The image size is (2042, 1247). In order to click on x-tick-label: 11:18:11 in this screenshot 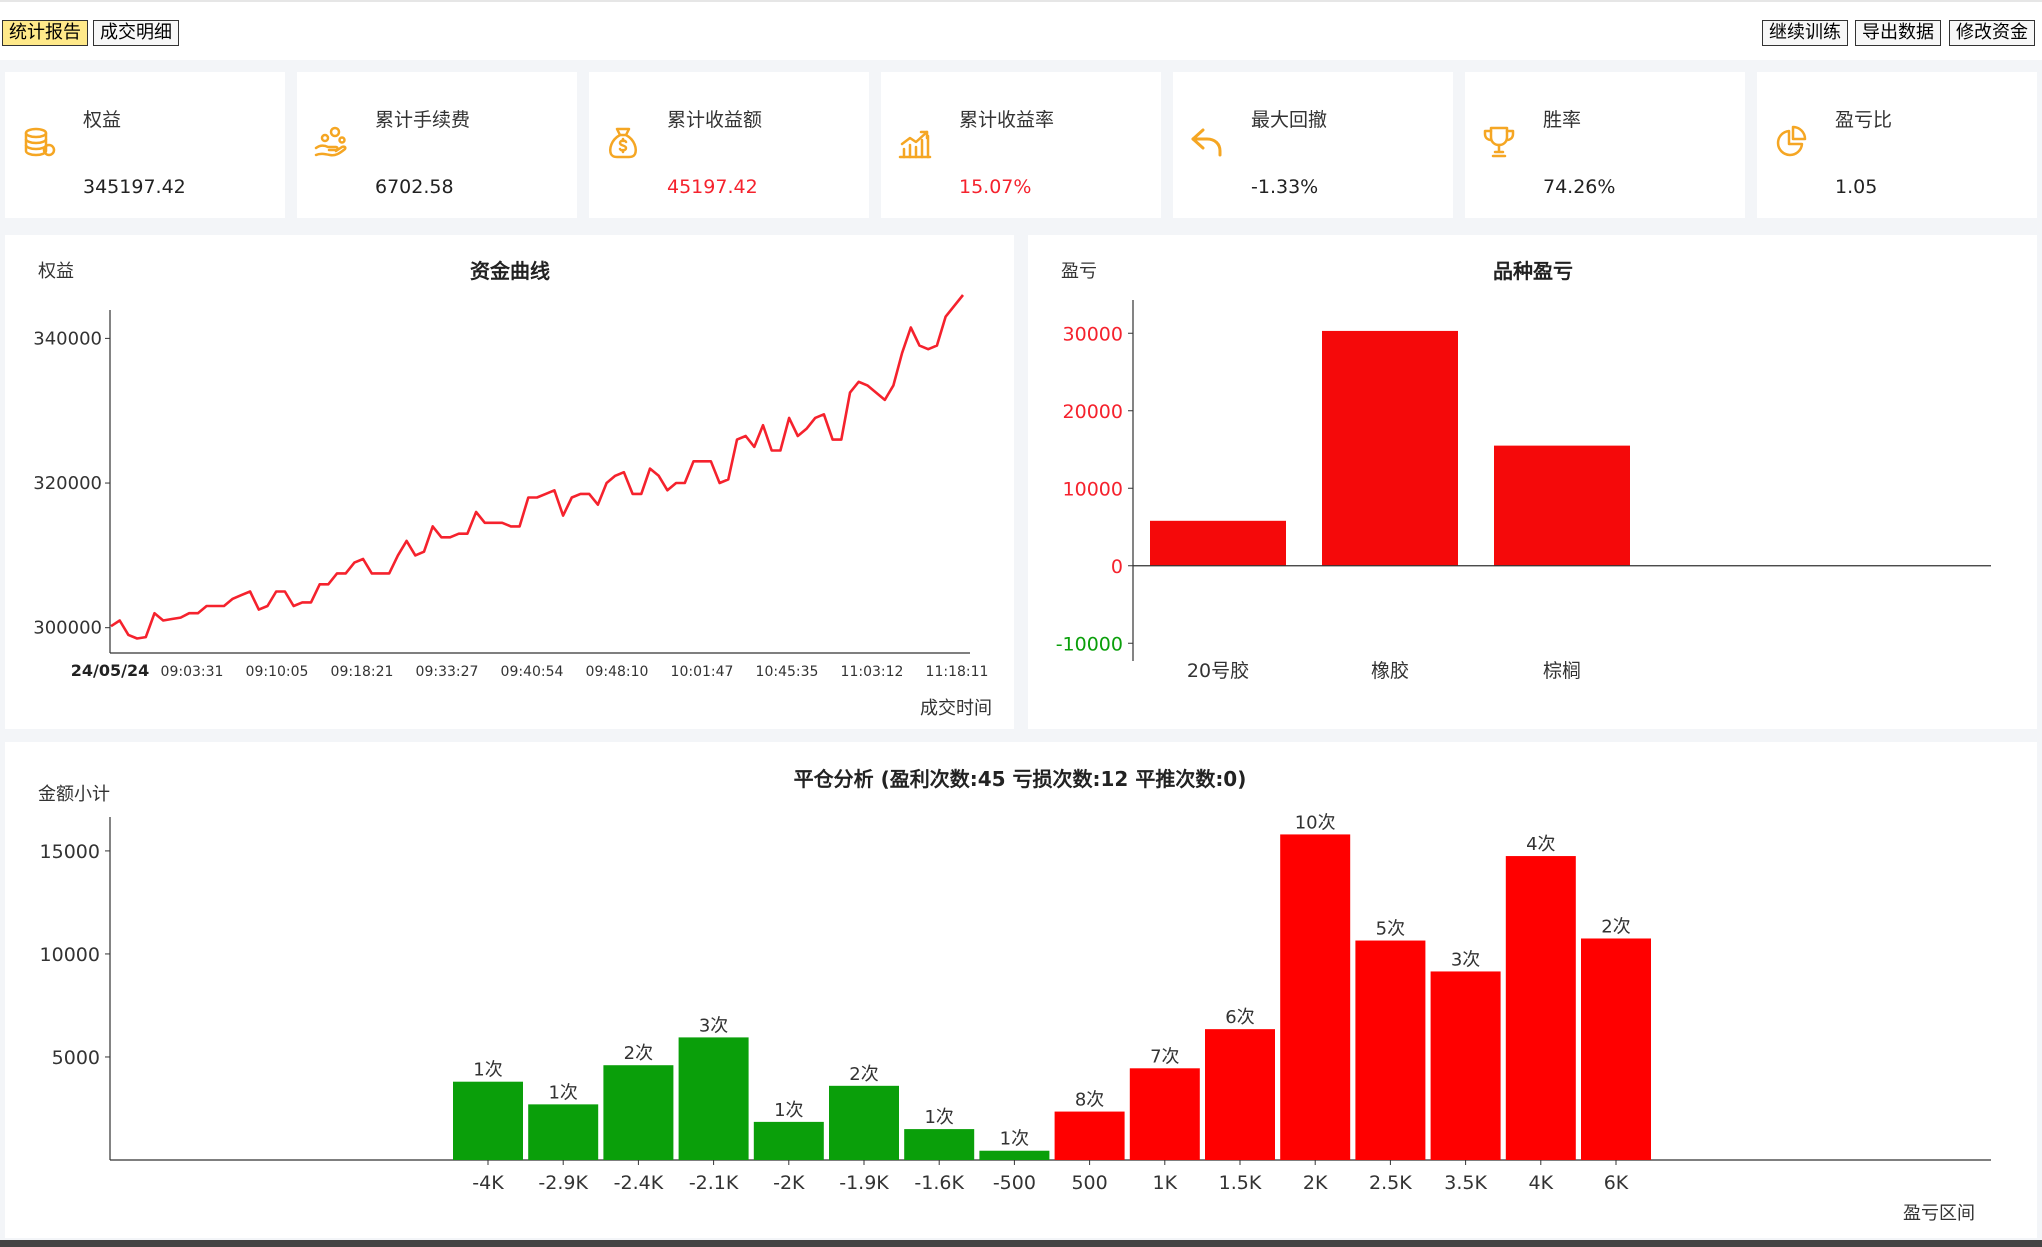, I will do `click(957, 672)`.